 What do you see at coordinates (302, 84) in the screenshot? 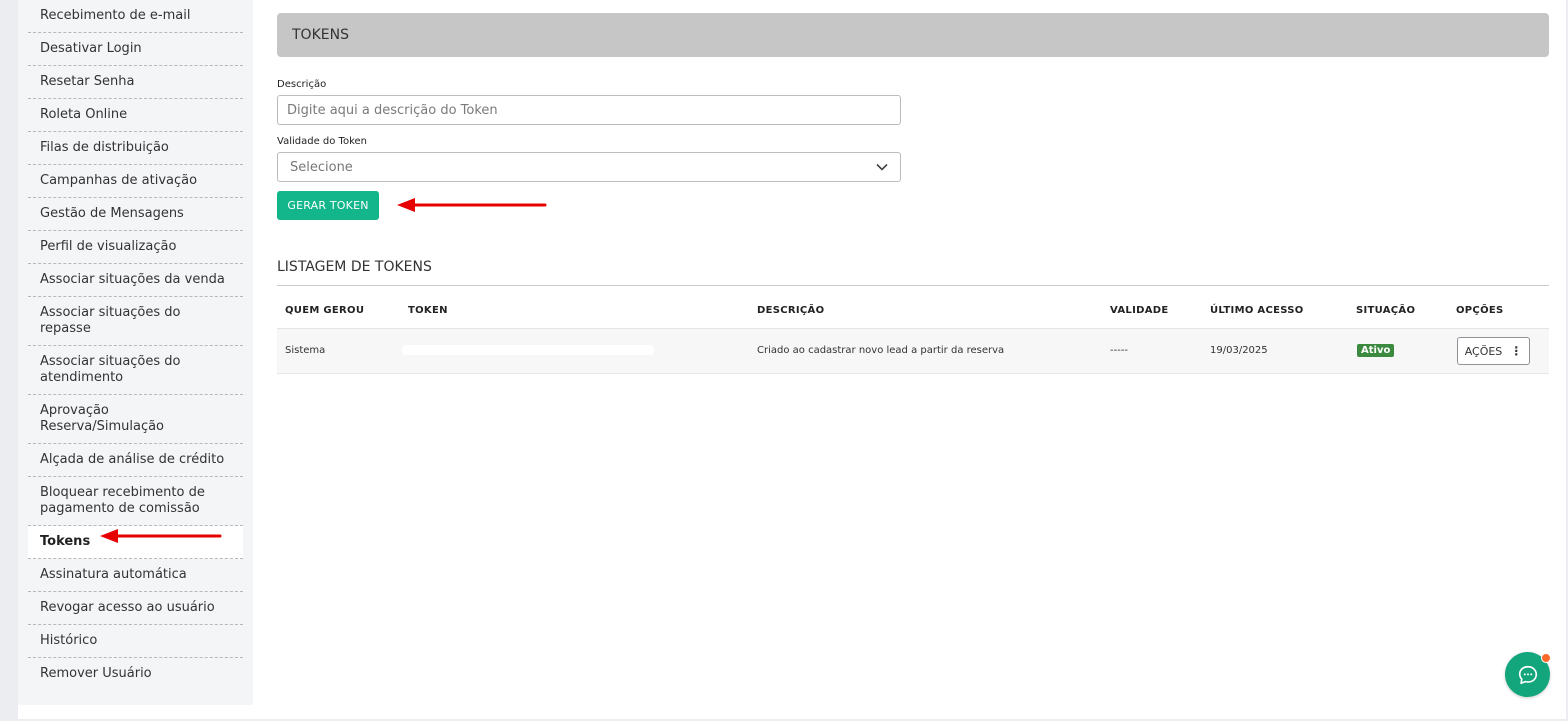
I see `descricao-label: Descrição` at bounding box center [302, 84].